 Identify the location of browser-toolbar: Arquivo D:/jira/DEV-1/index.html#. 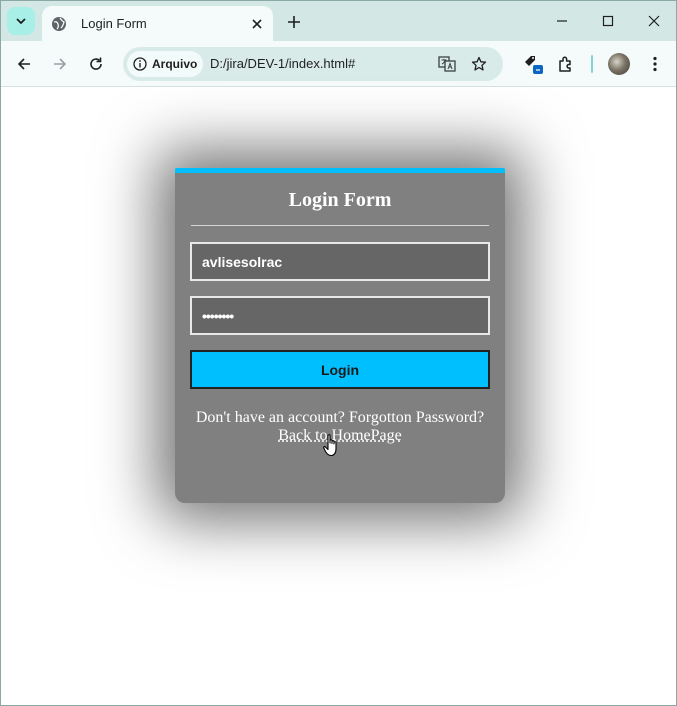
(338, 64).